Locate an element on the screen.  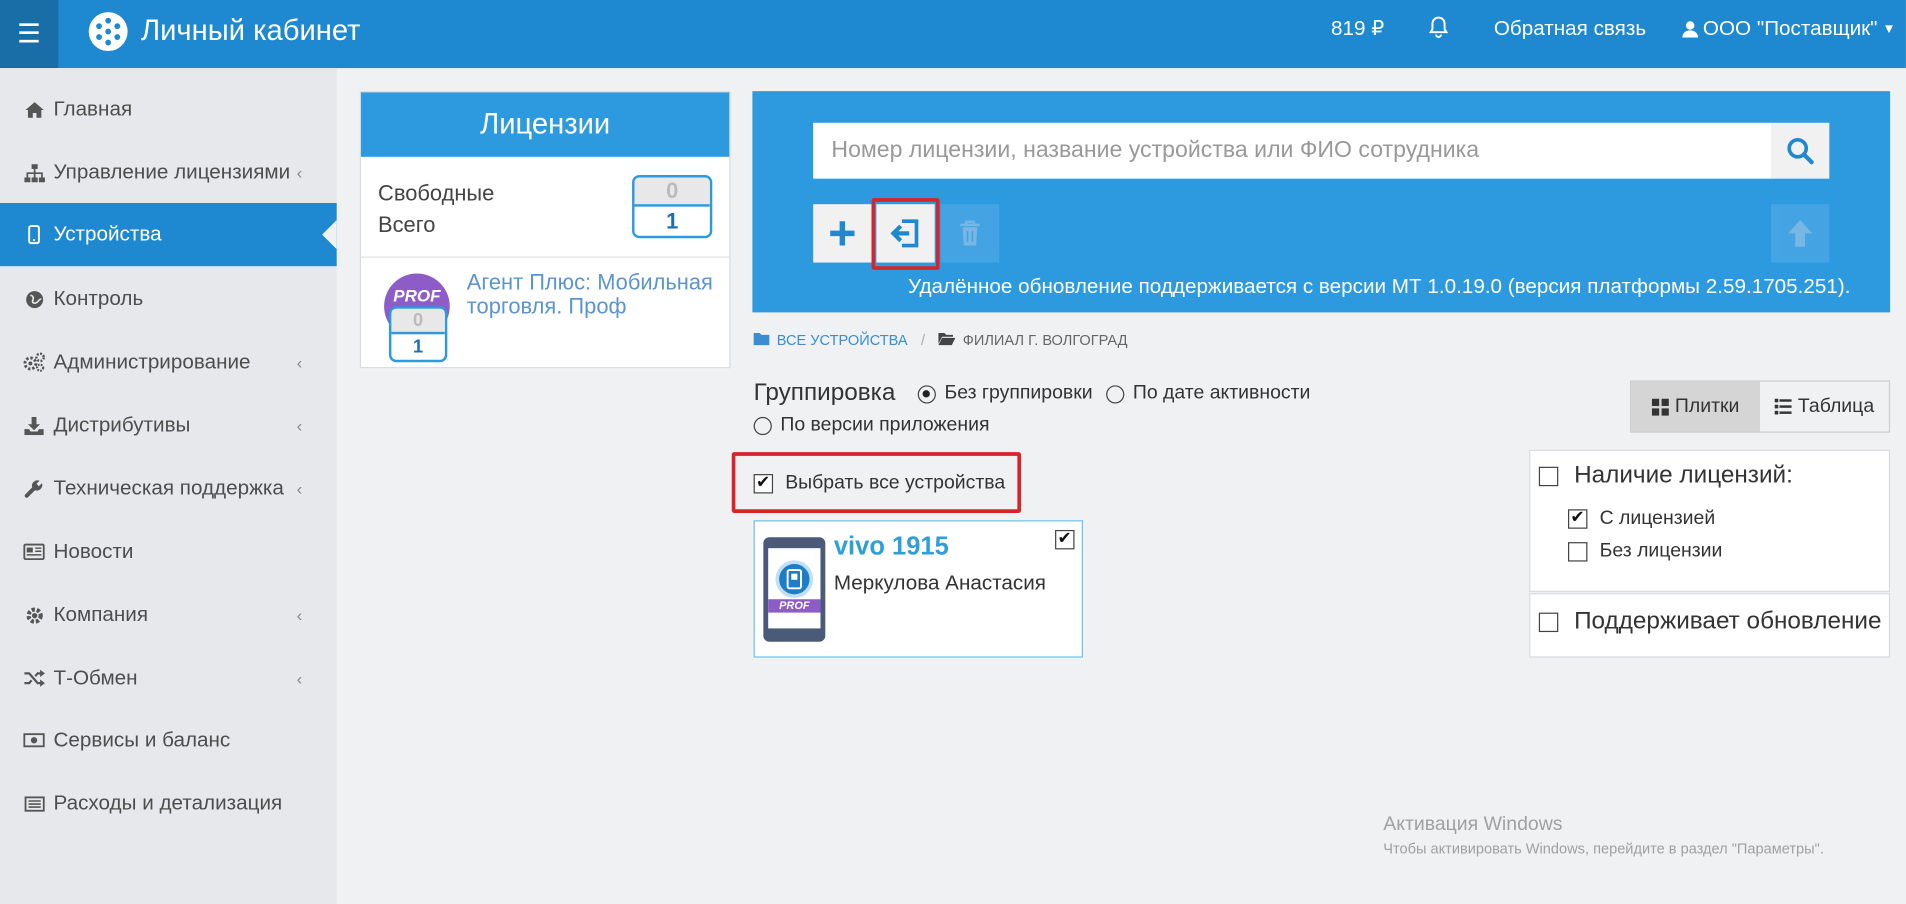
view-toggle: Плитки Таблица is located at coordinates (1760, 406).